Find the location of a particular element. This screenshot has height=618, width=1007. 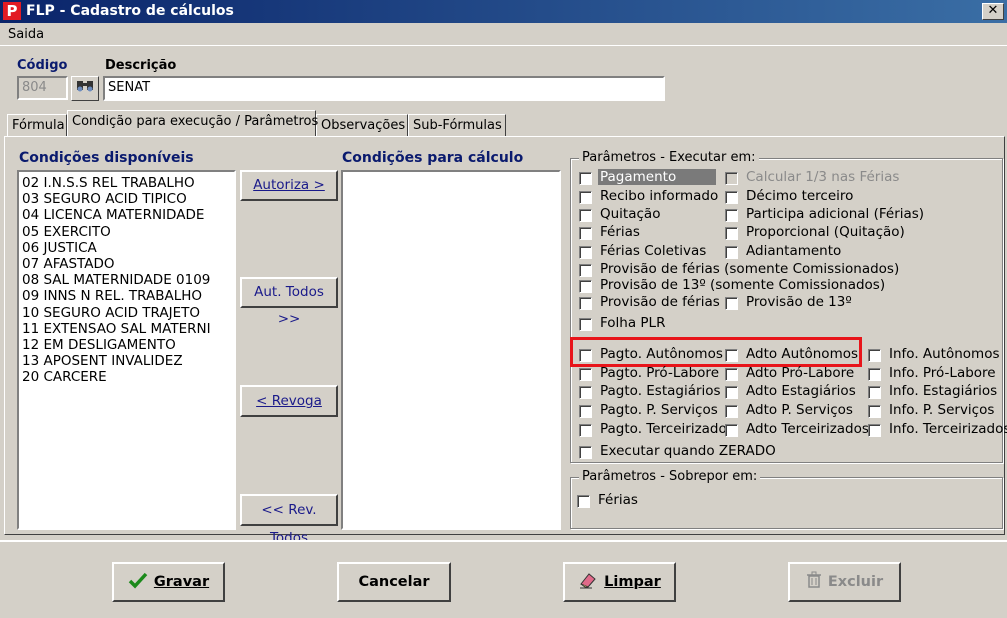

search-binoculars-button is located at coordinates (85, 88).